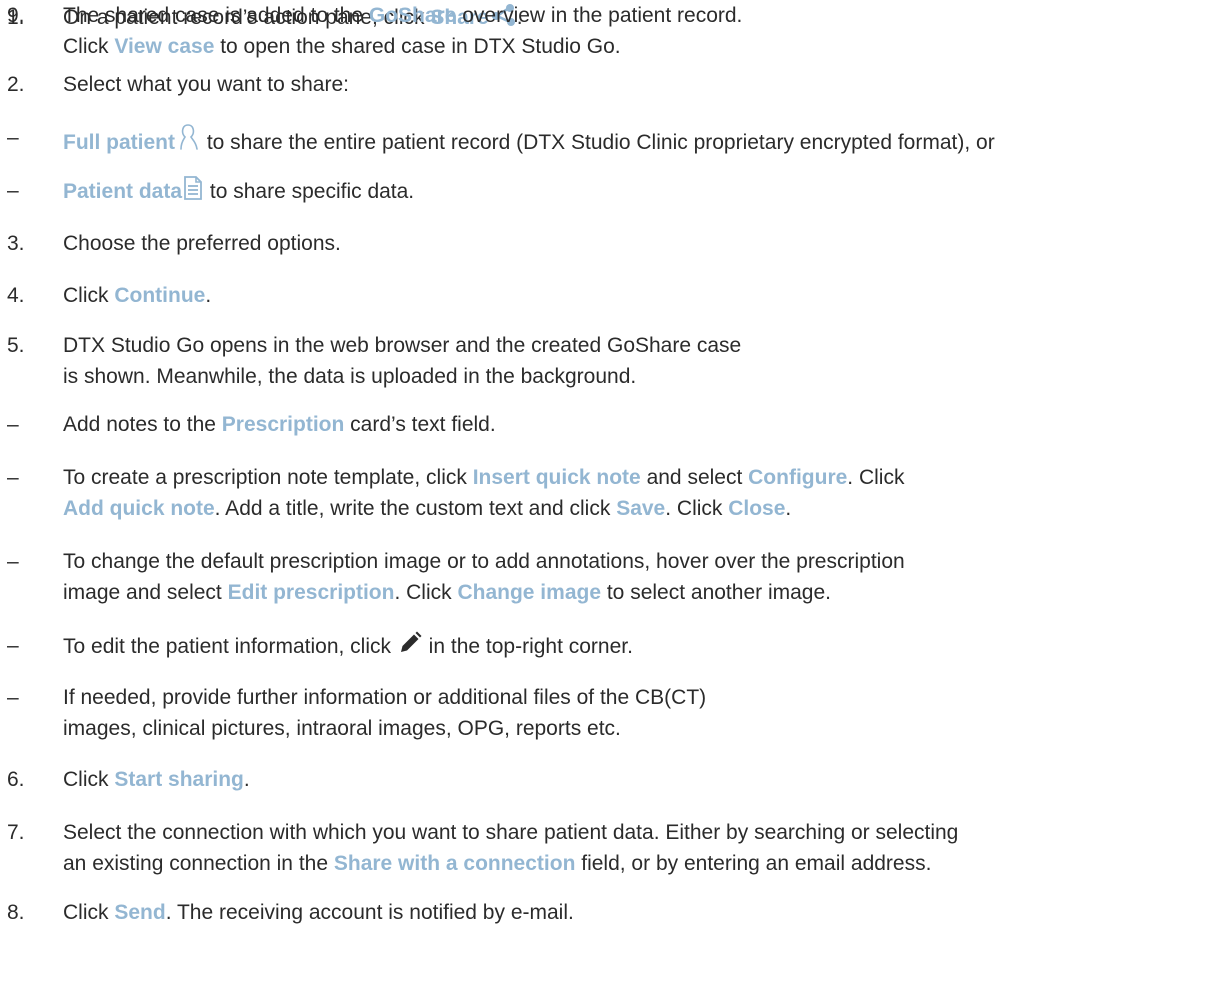  I want to click on ui-term: Change image, so click(529, 592).